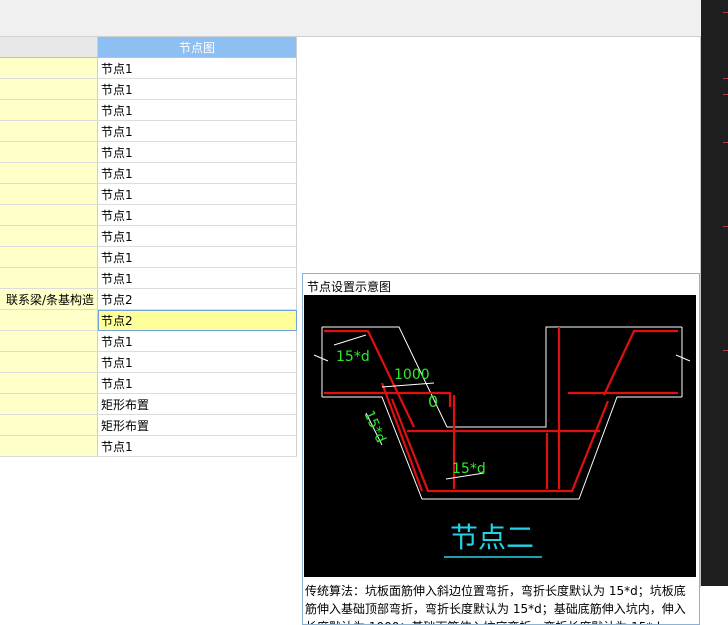  I want to click on rebar-top-right, so click(640, 362).